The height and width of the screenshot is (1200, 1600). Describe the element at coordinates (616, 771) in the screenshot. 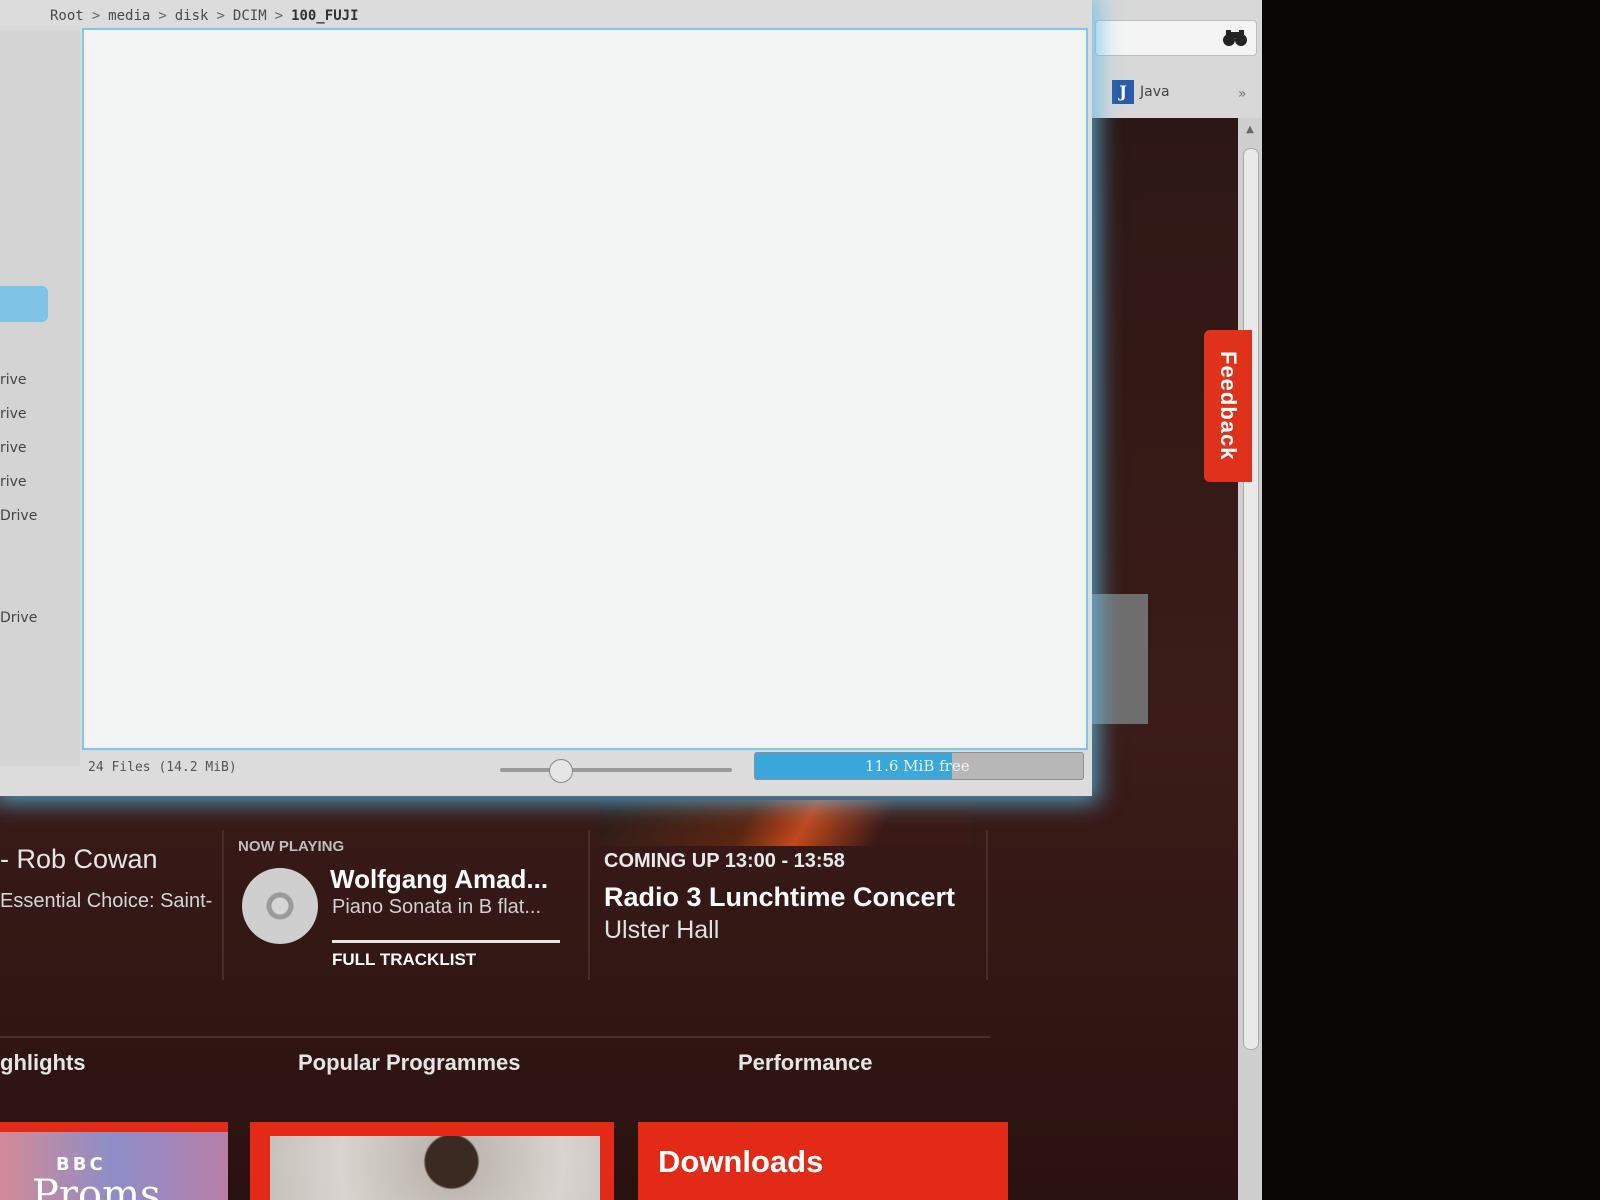

I see `zoom-slider` at that location.